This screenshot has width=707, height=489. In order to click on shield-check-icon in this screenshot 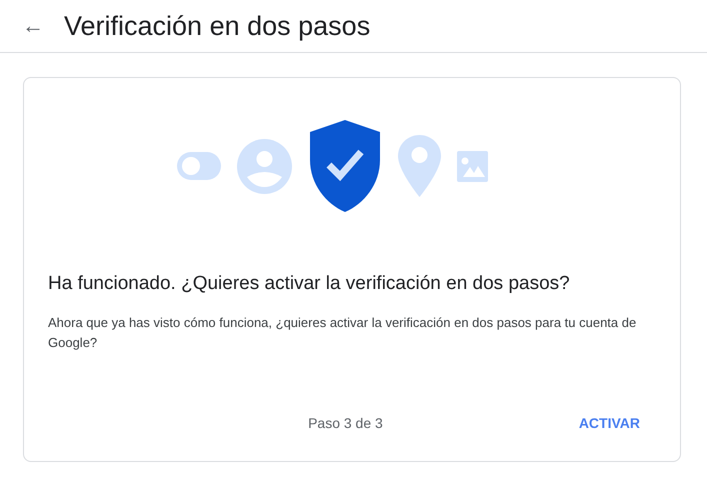, I will do `click(345, 166)`.